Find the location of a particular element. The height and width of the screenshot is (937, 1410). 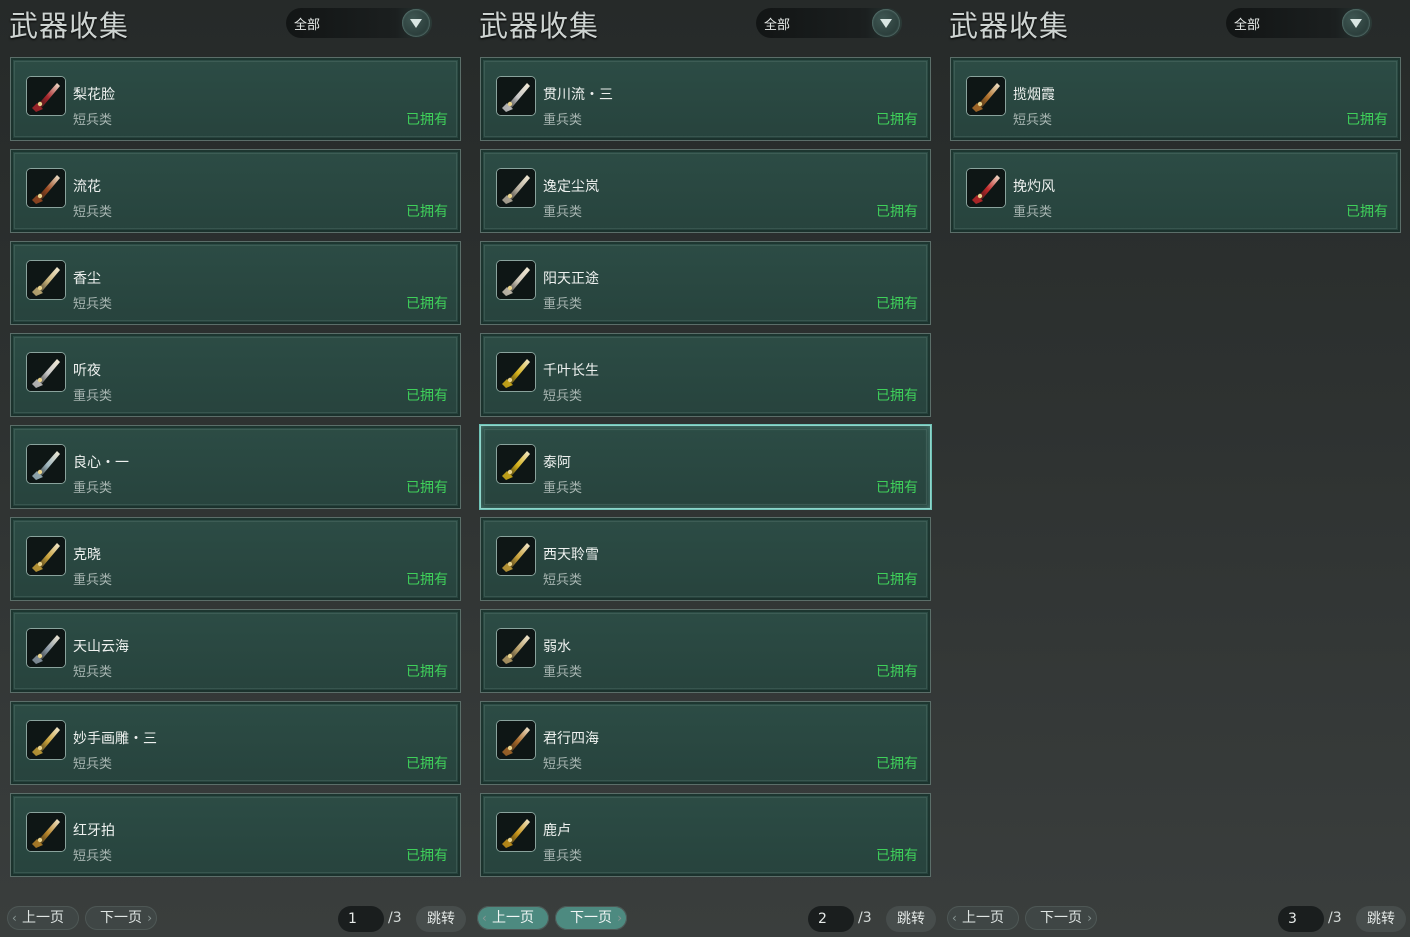

weapon-name: 克晓 is located at coordinates (87, 555).